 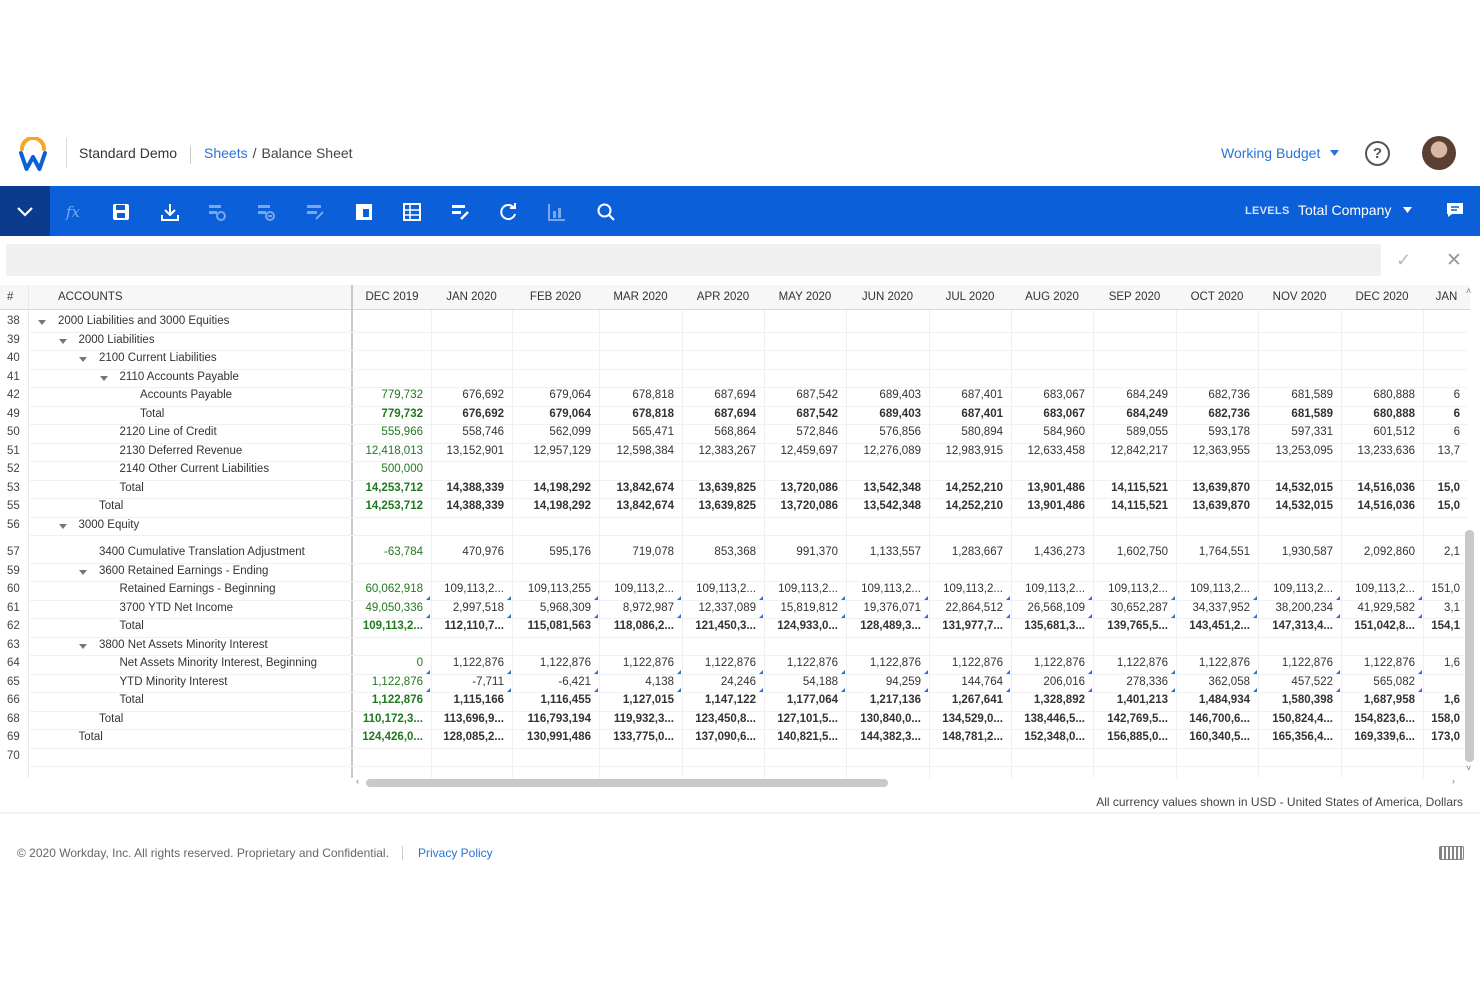 I want to click on value-cell: 206,016, so click(x=1052, y=682).